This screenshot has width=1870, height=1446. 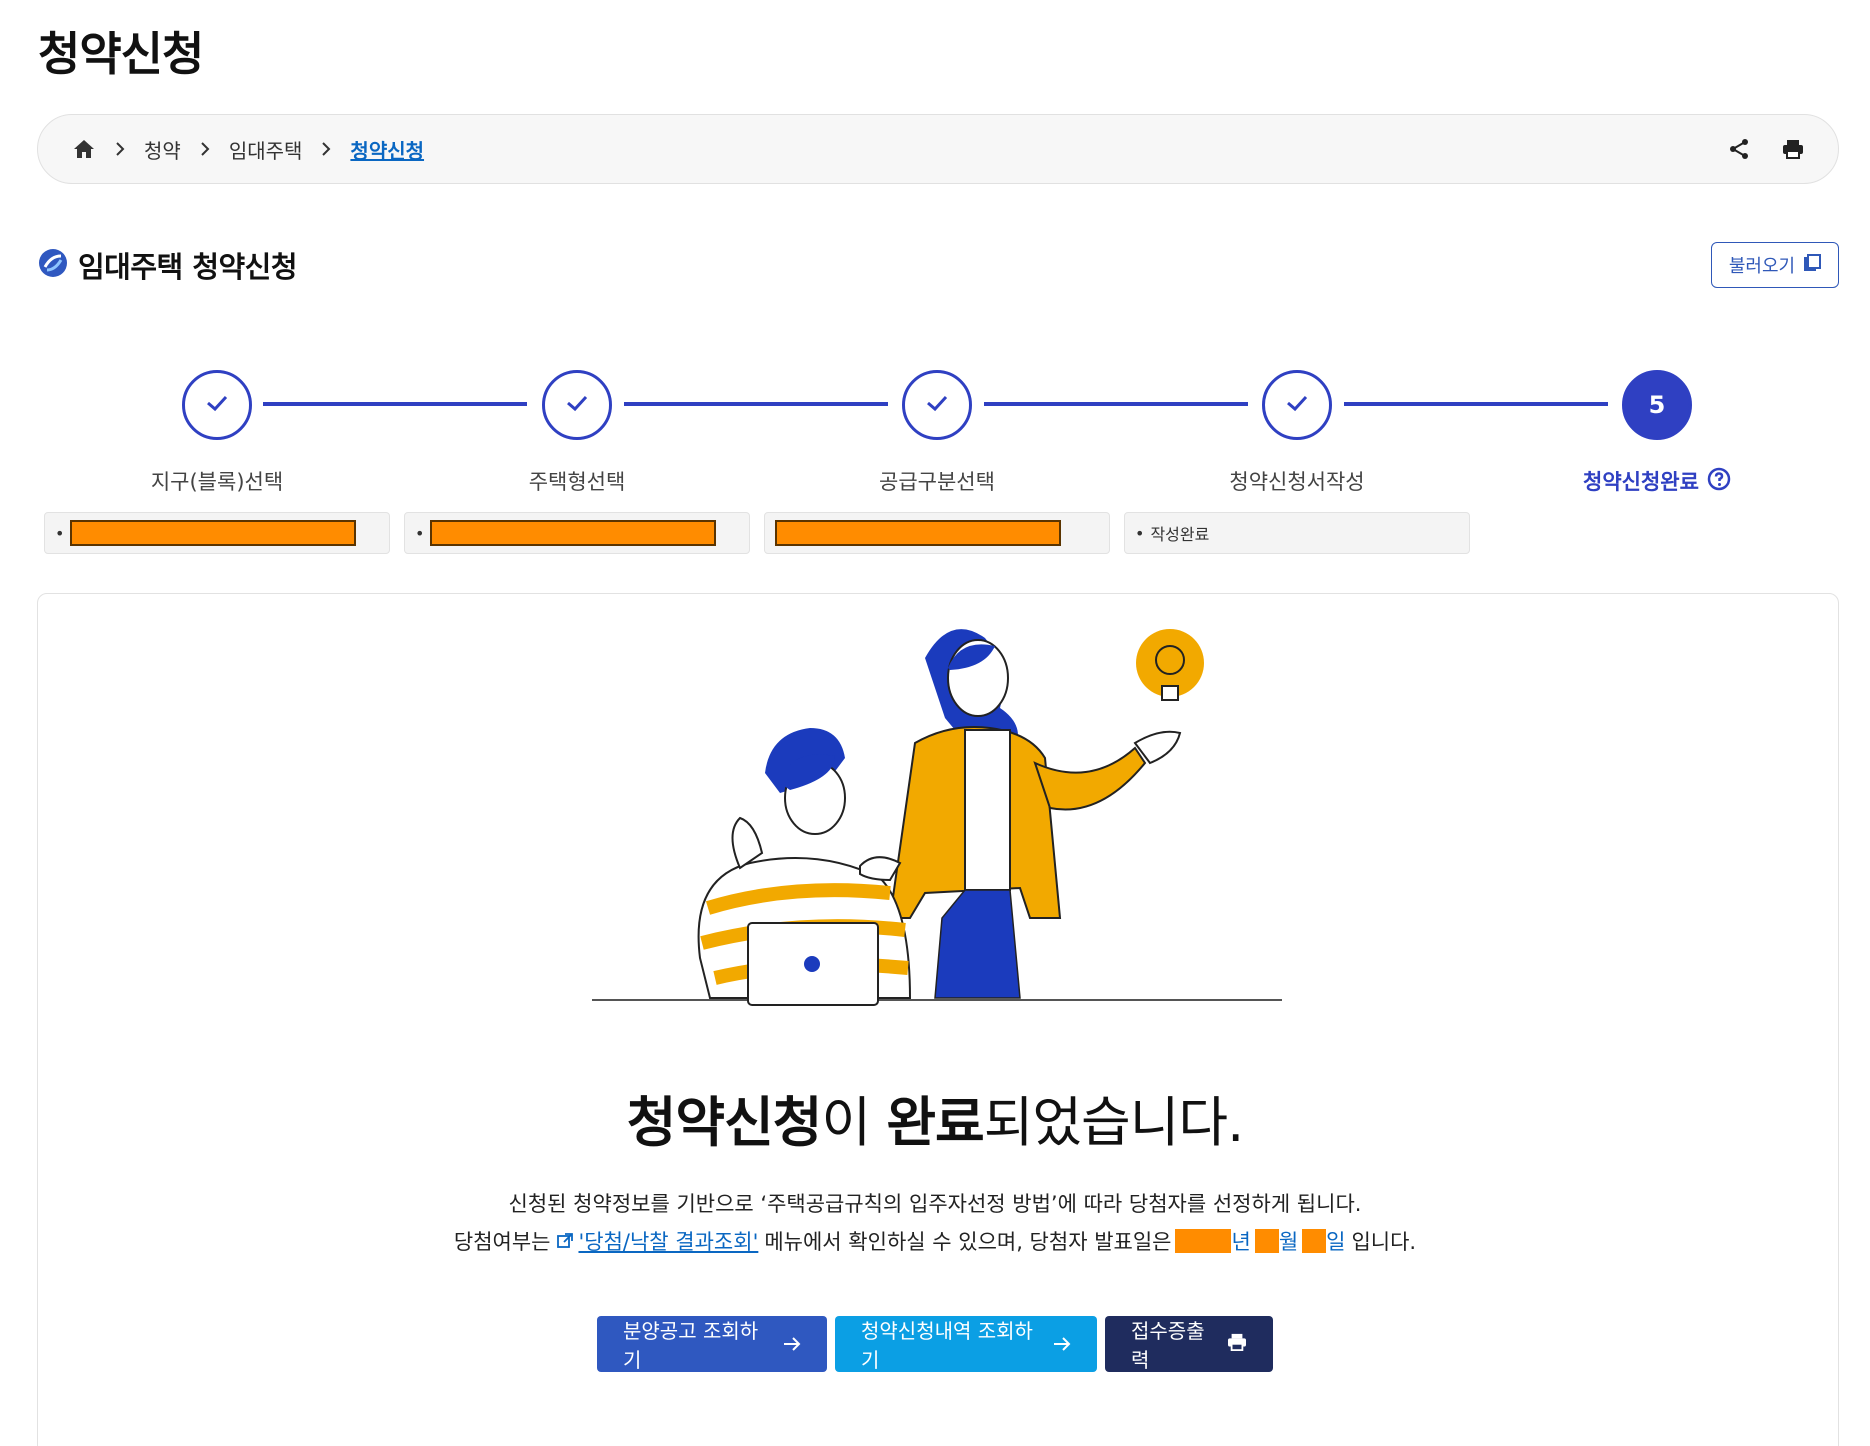 What do you see at coordinates (1241, 1242) in the screenshot?
I see `year-suffix: 년` at bounding box center [1241, 1242].